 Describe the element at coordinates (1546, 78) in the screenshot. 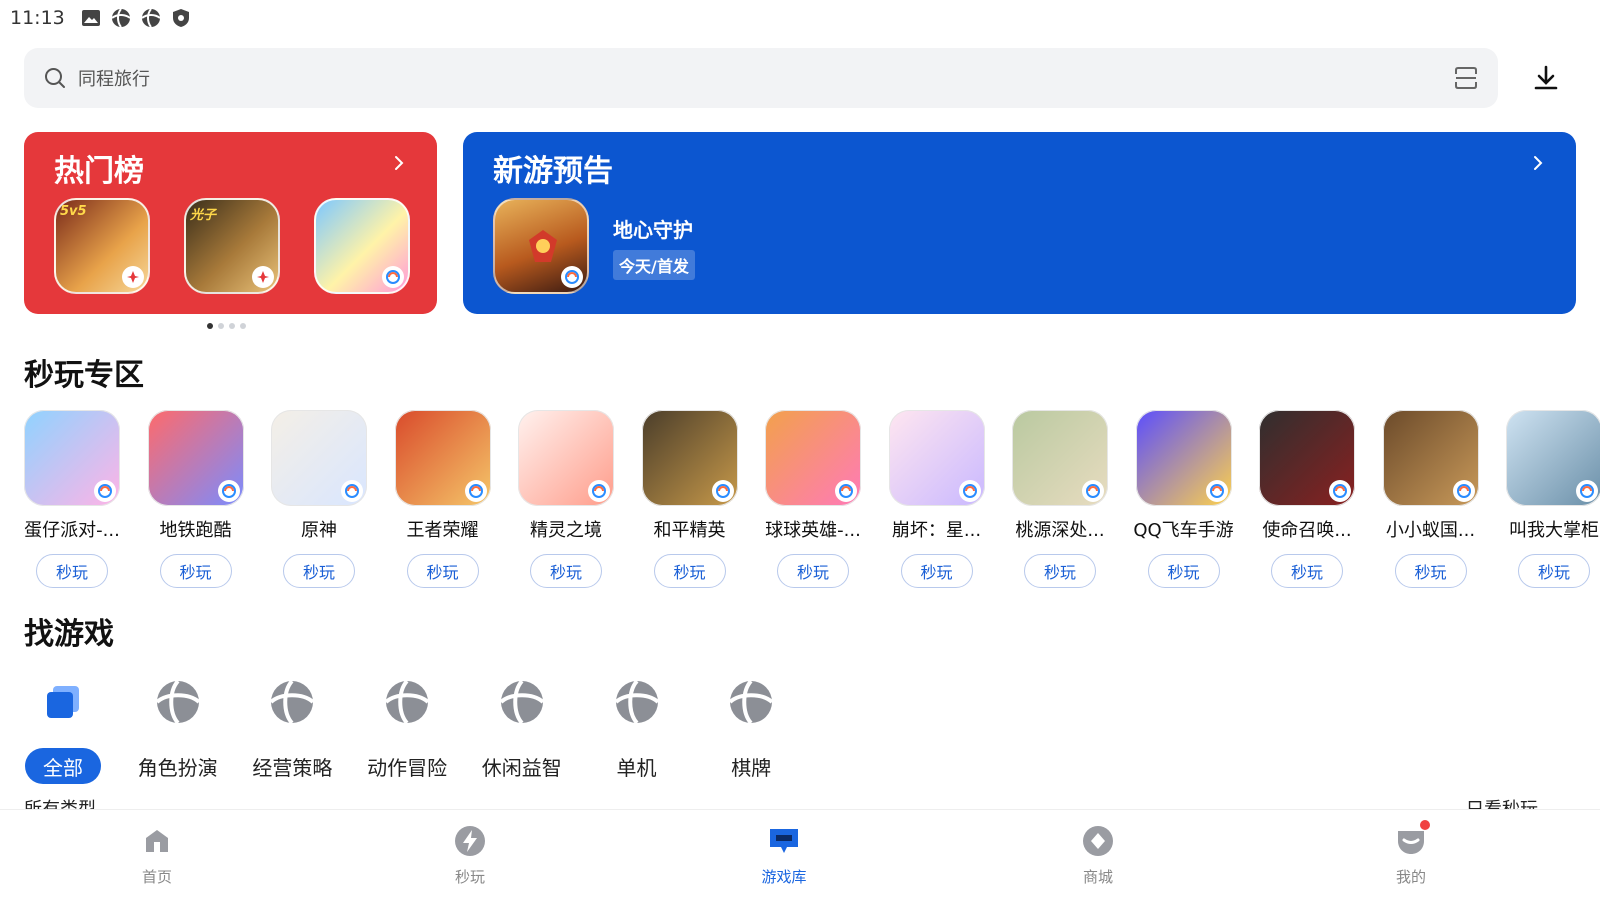

I see `download-icon` at that location.